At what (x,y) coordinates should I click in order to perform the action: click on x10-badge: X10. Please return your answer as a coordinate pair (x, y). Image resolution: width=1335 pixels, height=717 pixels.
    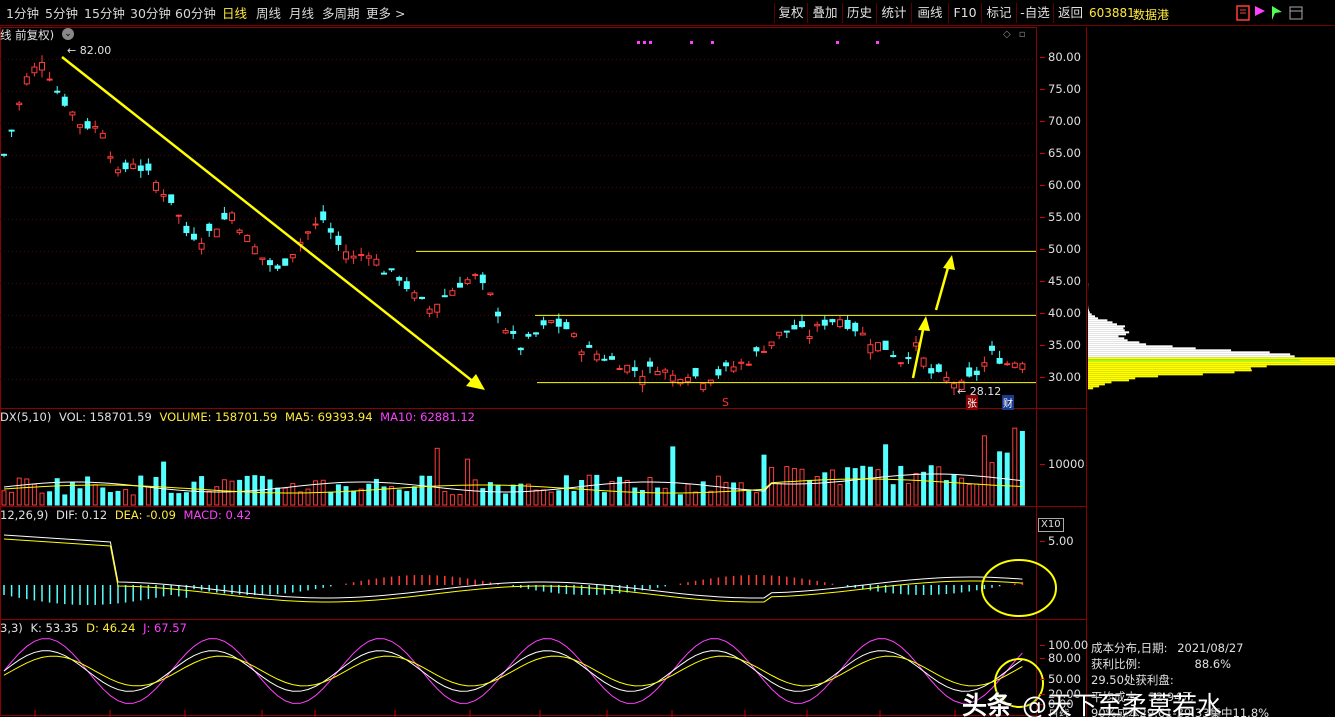
    Looking at the image, I should click on (1051, 525).